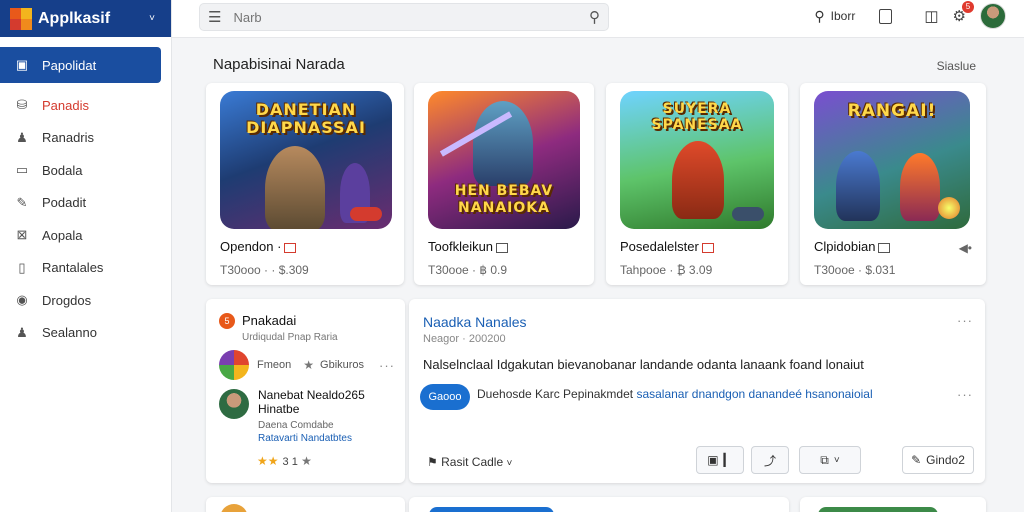  Describe the element at coordinates (594, 17) in the screenshot. I see `search-icon: ⚲` at that location.